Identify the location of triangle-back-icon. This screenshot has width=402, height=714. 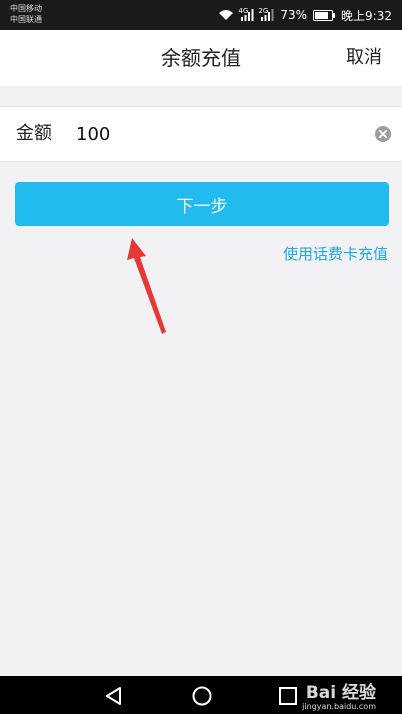
(114, 696).